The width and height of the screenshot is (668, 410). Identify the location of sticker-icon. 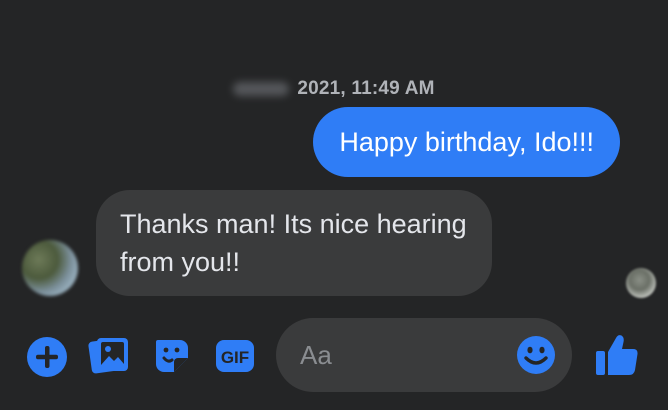
(172, 356).